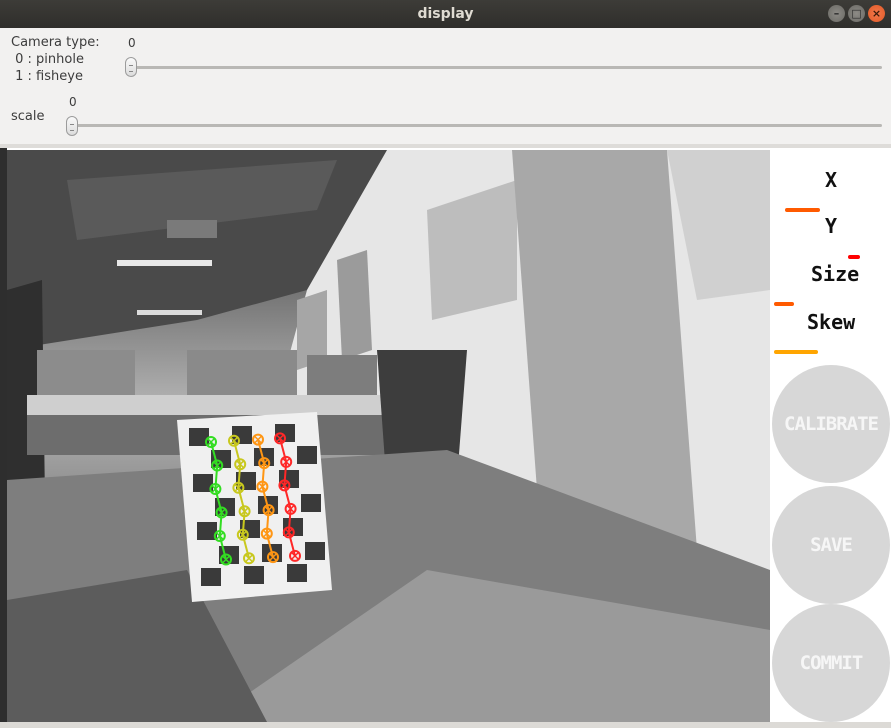 The image size is (891, 728). What do you see at coordinates (505, 67) in the screenshot?
I see `camera-type-slider-track` at bounding box center [505, 67].